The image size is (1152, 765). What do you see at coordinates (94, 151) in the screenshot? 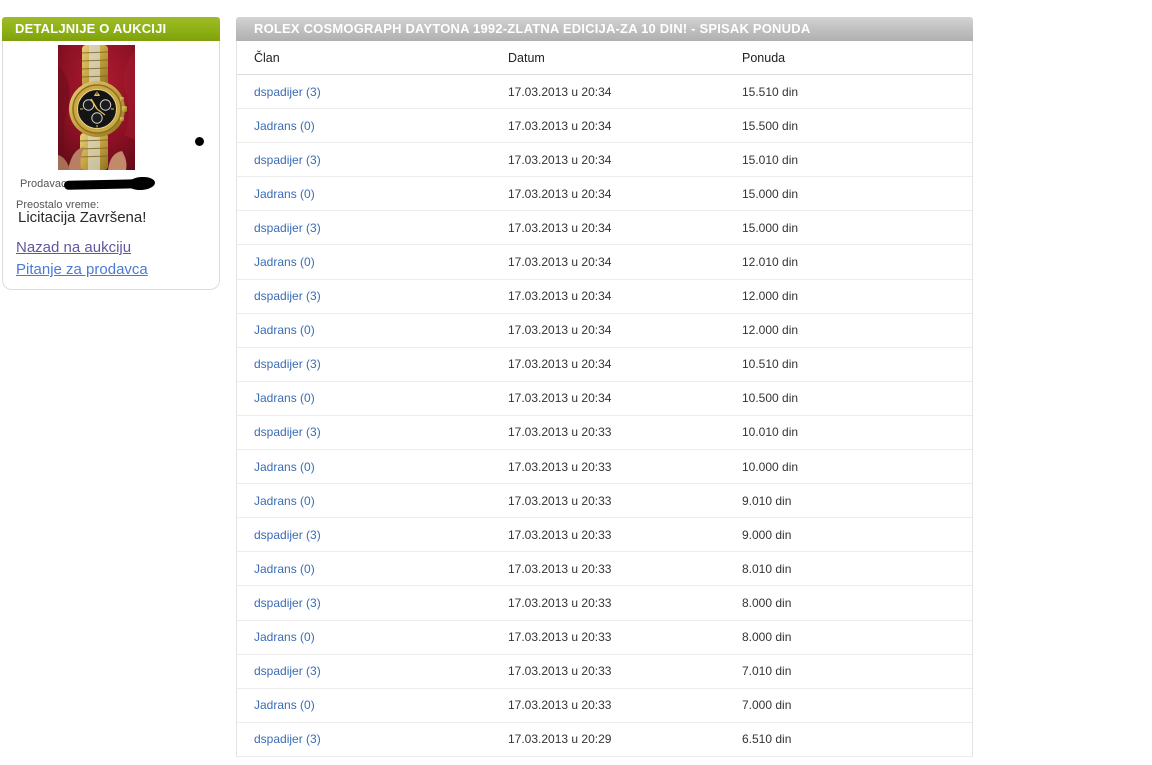
I see `watch-bracelet-bottom` at bounding box center [94, 151].